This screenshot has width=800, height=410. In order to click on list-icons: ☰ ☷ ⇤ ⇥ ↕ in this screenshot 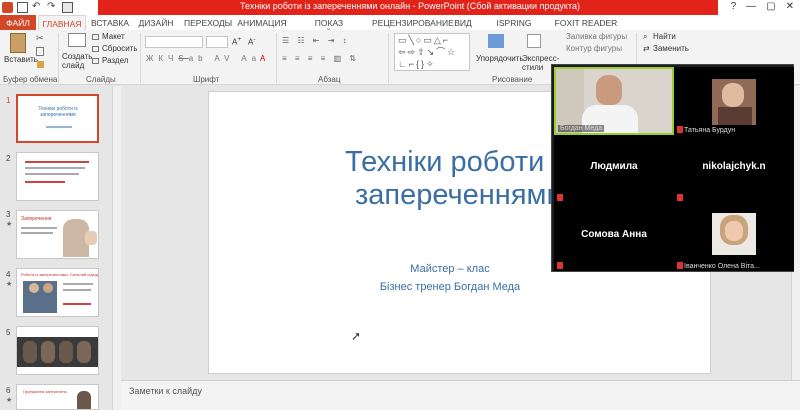, I will do `click(316, 40)`.